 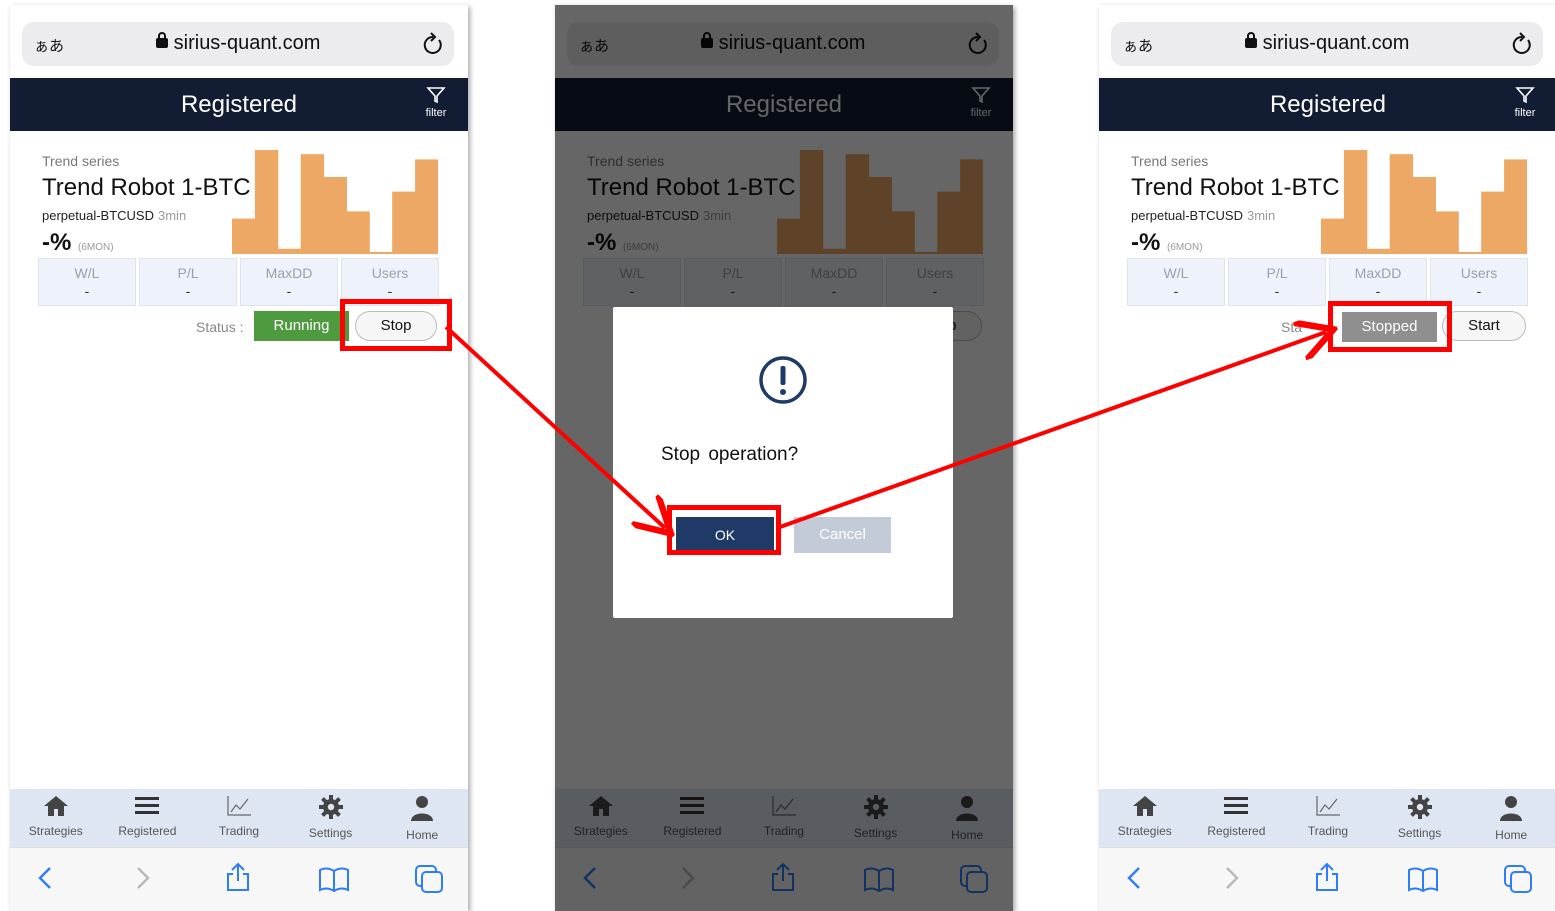 What do you see at coordinates (1052, 430) in the screenshot?
I see `arrow-ok-to-stopped` at bounding box center [1052, 430].